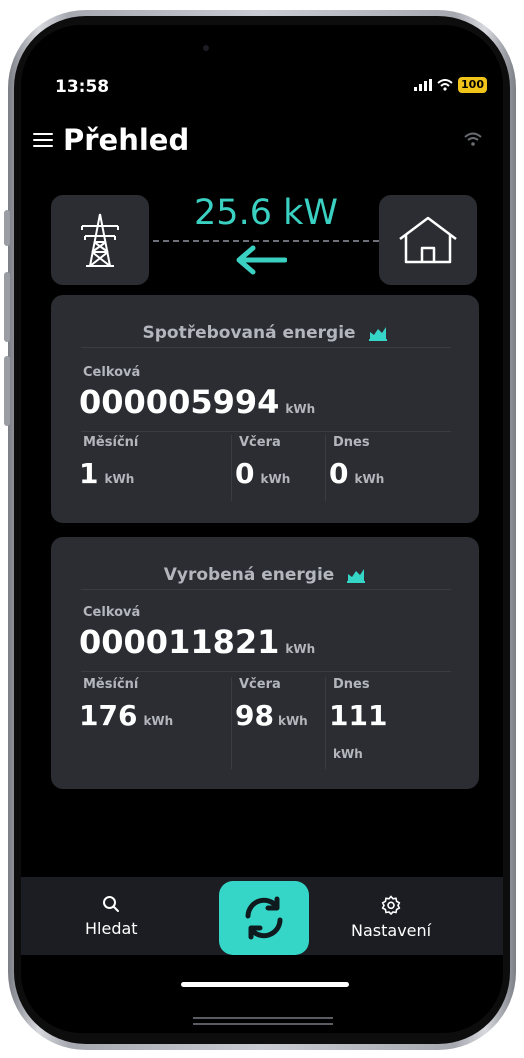 The width and height of the screenshot is (524, 1058). Describe the element at coordinates (472, 85) in the screenshot. I see `battery-indicator: 100` at that location.